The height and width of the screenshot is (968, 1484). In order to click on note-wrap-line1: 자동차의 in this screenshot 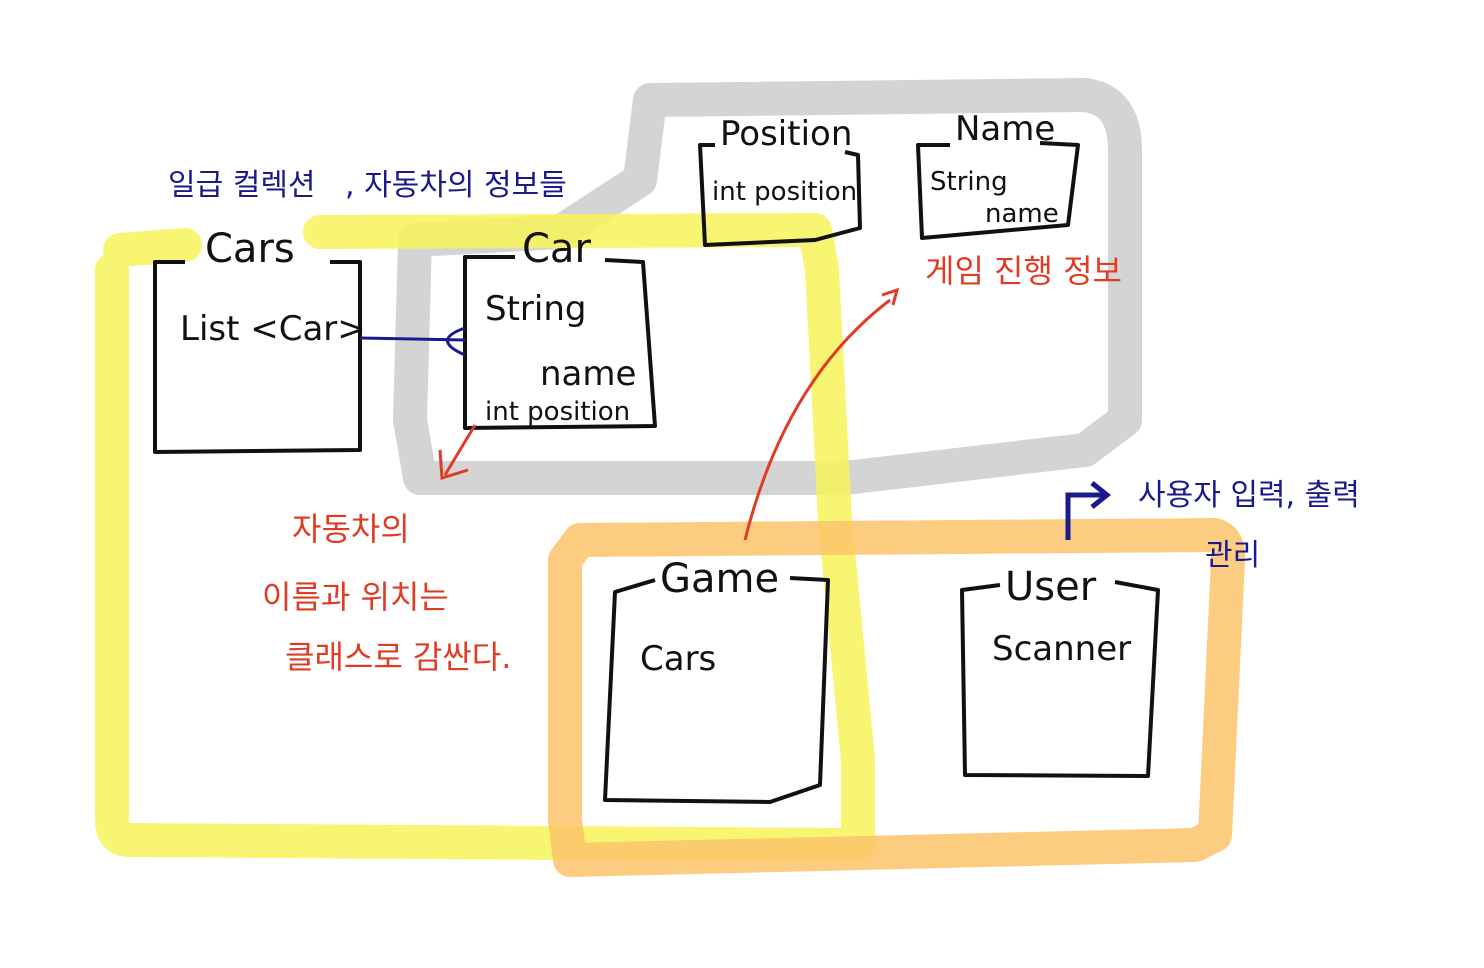, I will do `click(351, 529)`.